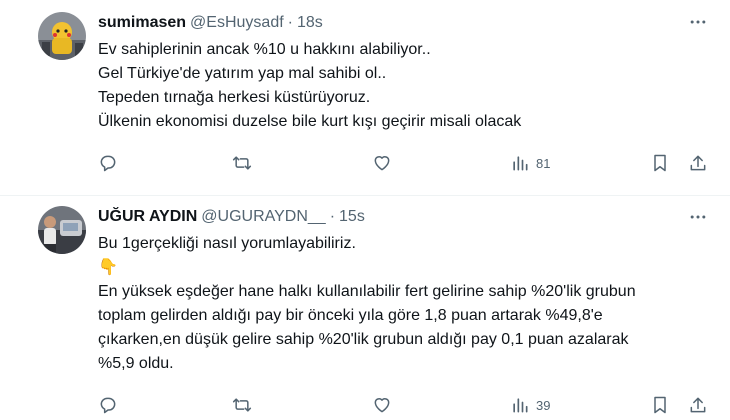  Describe the element at coordinates (142, 23) in the screenshot. I see `display-name: sumimasen` at that location.